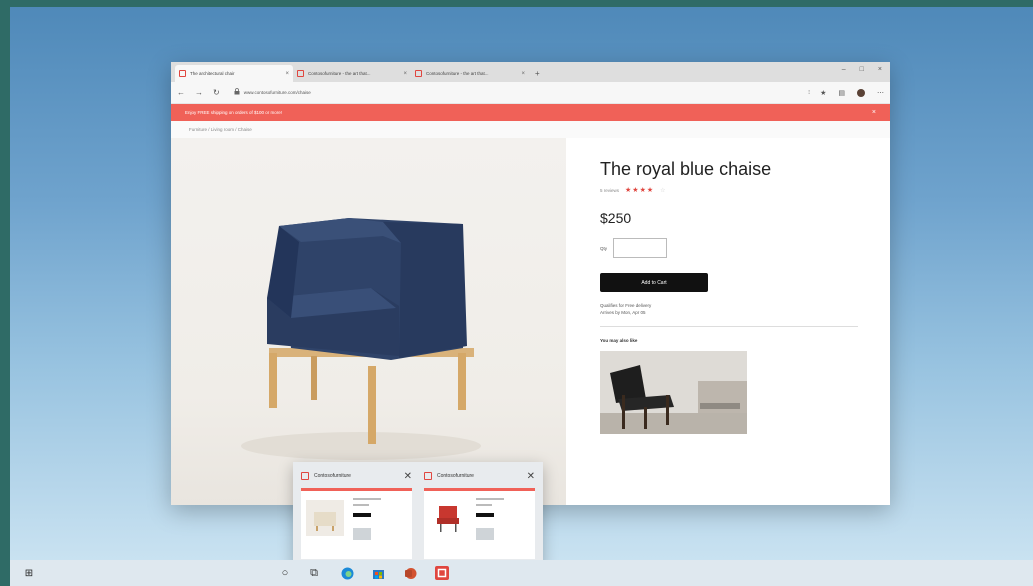 The image size is (1033, 586). Describe the element at coordinates (314, 573) in the screenshot. I see `task-view-icon: ⧉` at that location.